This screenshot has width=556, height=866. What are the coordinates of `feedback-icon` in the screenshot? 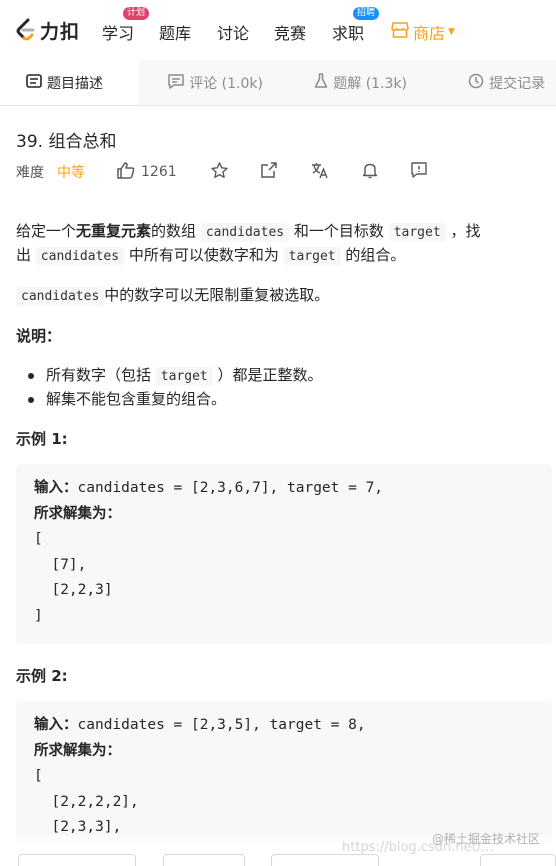 It's located at (418, 172).